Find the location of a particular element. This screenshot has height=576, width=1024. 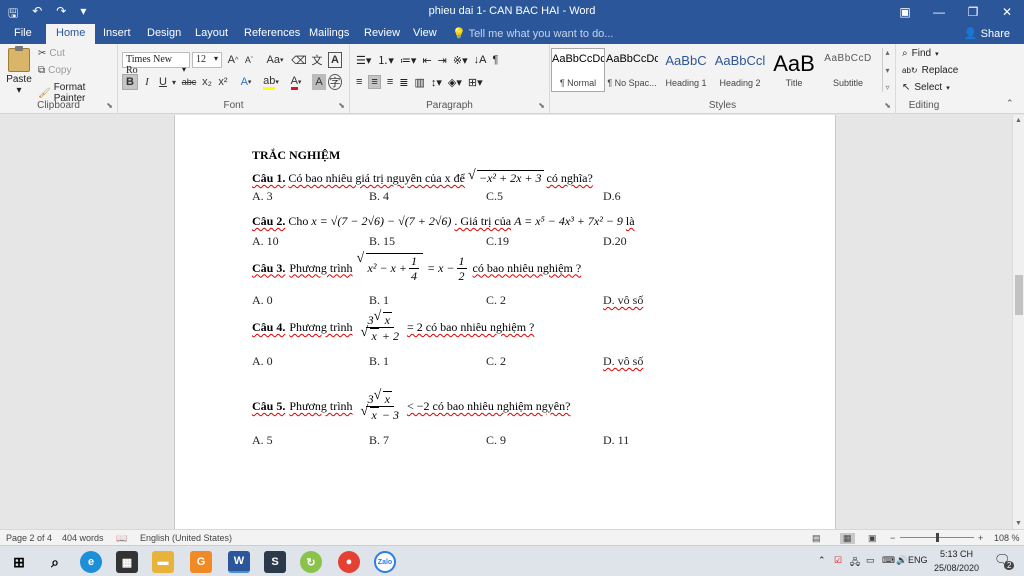

asian-layout-icon: ※▾ is located at coordinates (460, 60).